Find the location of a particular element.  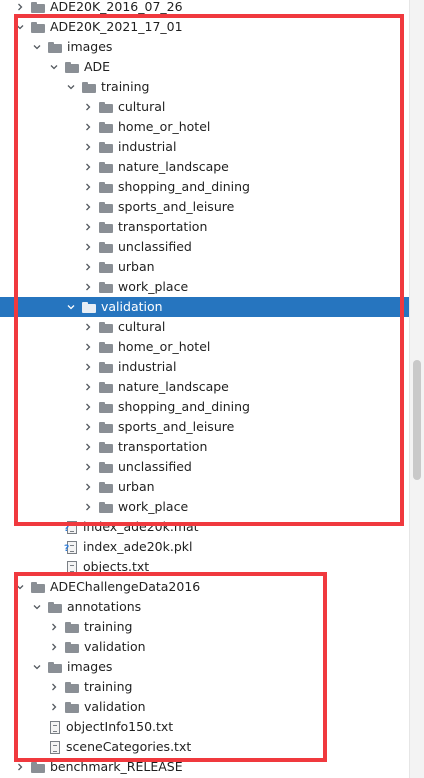

vertical-scrollbar is located at coordinates (416, 389).